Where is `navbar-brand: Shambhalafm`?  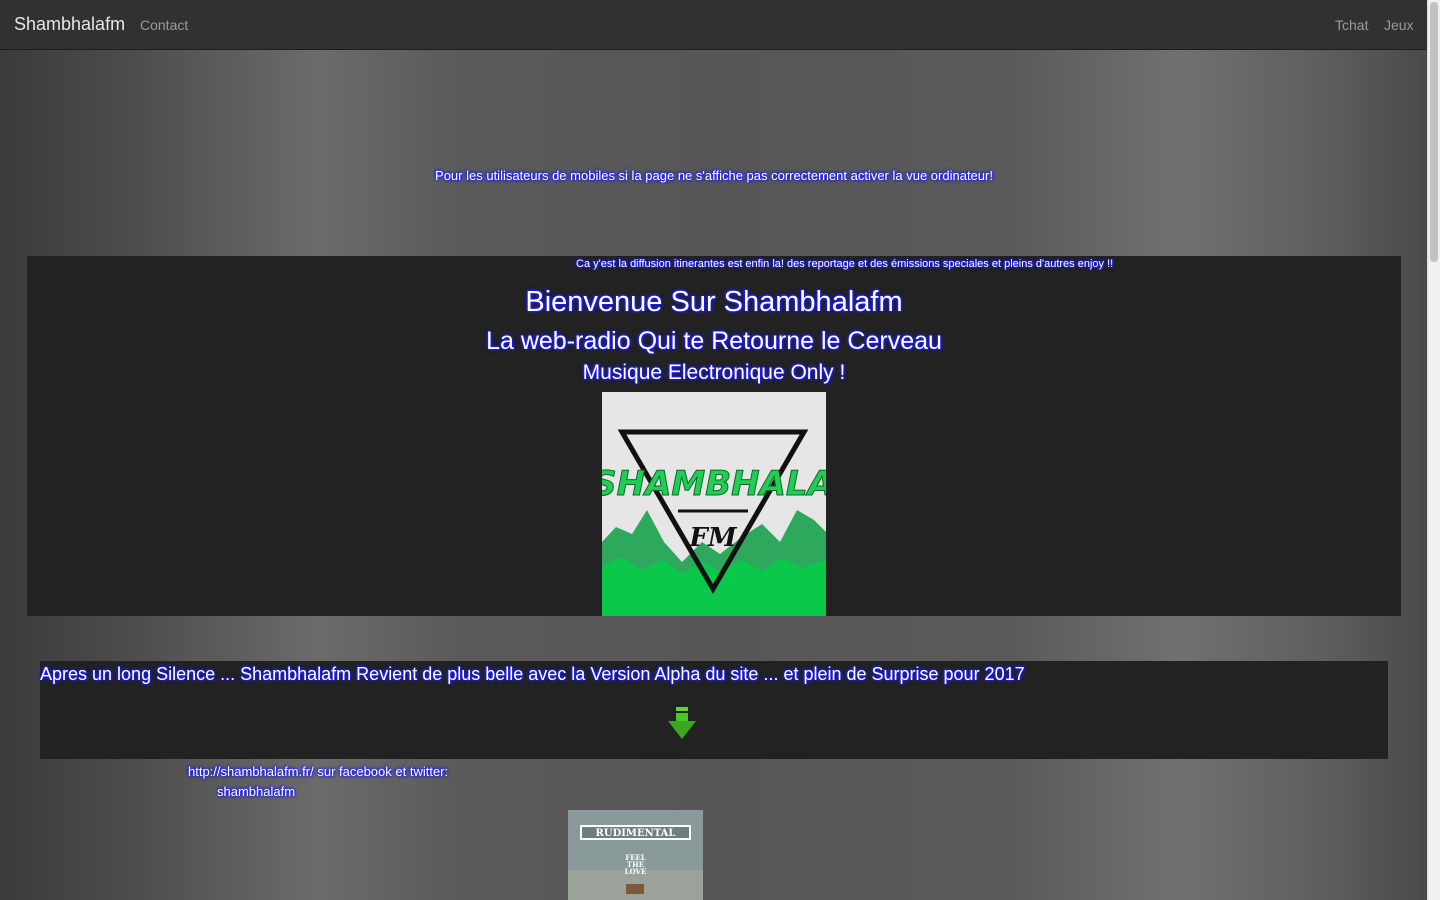
navbar-brand: Shambhalafm is located at coordinates (69, 24).